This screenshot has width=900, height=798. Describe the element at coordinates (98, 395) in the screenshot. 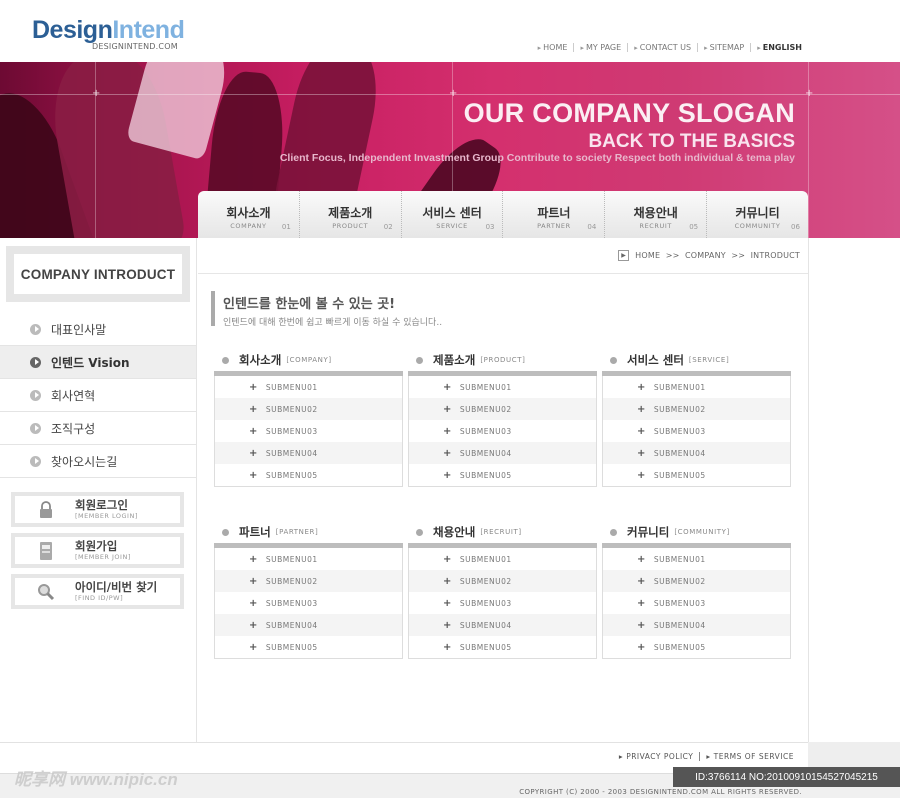

I see `sidebar-item-history: 회사연혁` at that location.